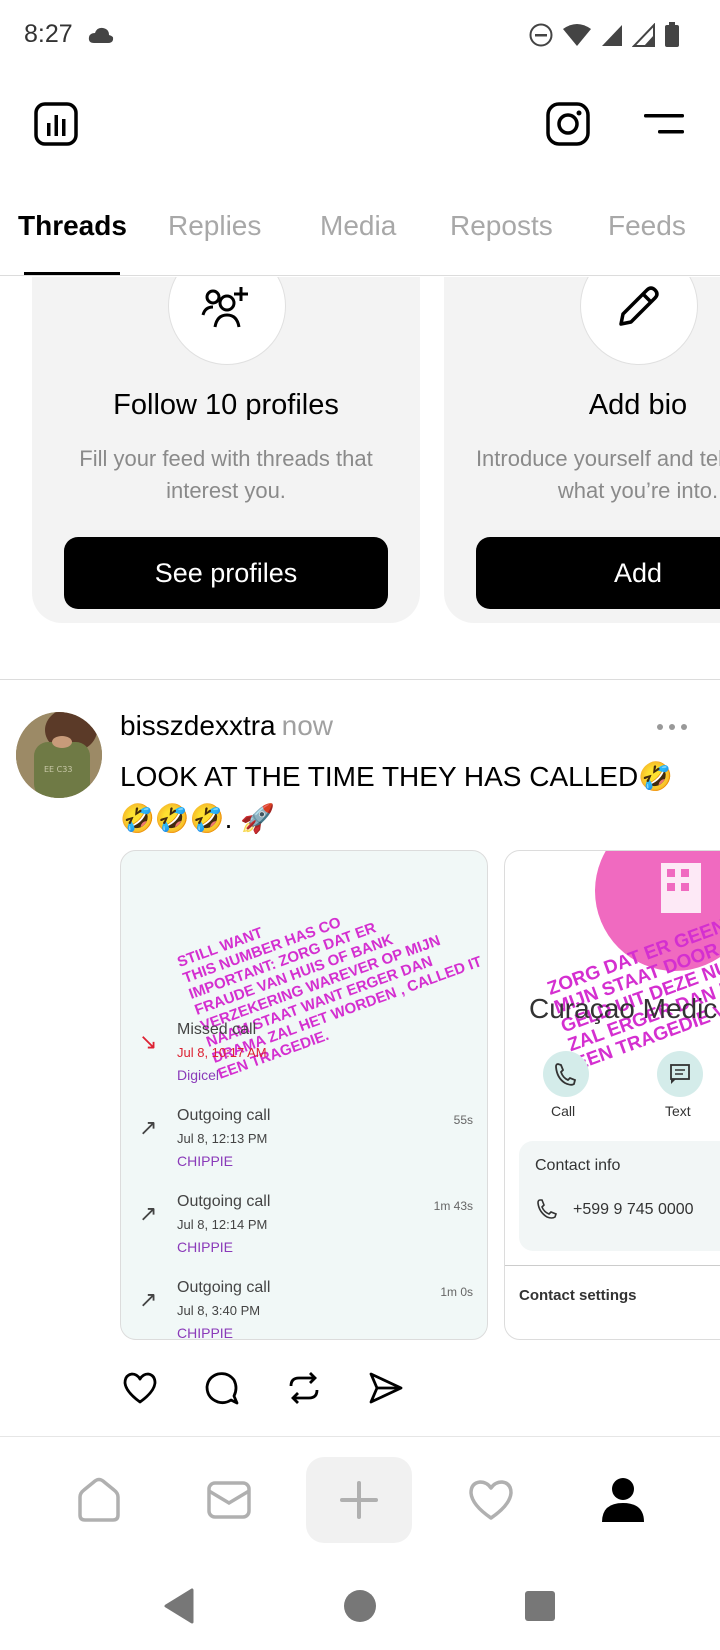  Describe the element at coordinates (453, 1206) in the screenshot. I see `call-duration: 1m 43s` at that location.